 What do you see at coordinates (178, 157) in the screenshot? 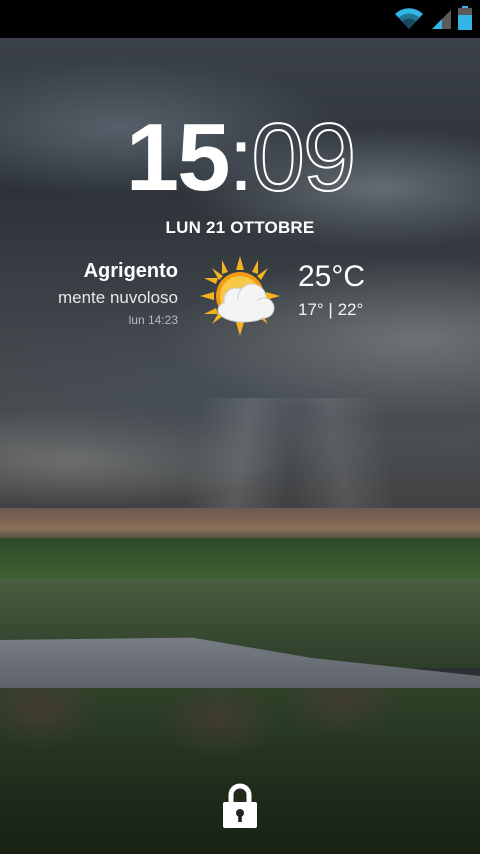
I see `clock-hours: 15` at bounding box center [178, 157].